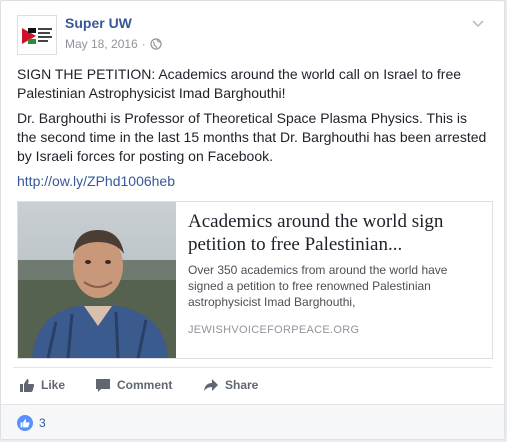  What do you see at coordinates (101, 44) in the screenshot?
I see `post-date: May 18, 2016` at bounding box center [101, 44].